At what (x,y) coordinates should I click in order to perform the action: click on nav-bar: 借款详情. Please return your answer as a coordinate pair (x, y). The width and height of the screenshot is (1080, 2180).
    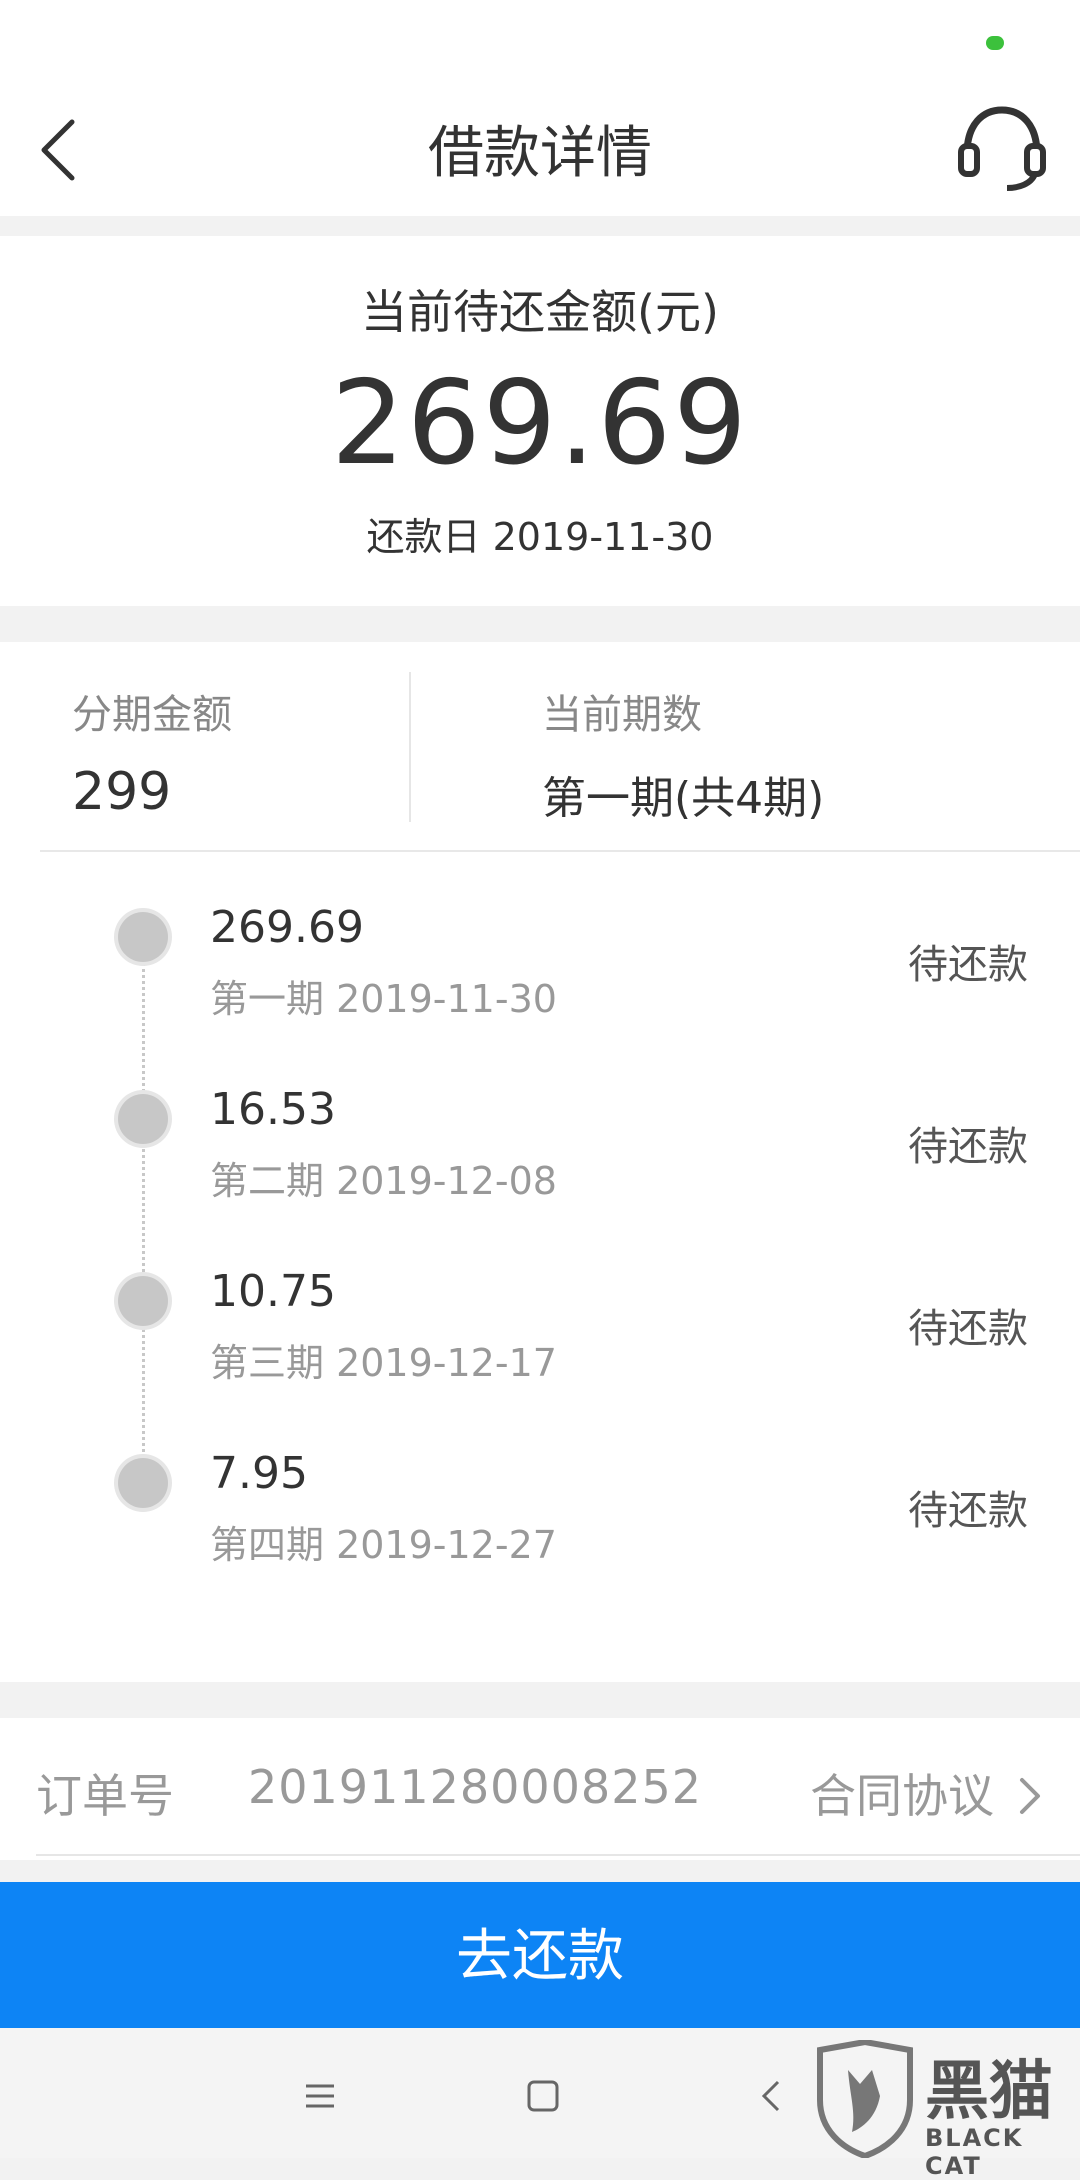
    Looking at the image, I should click on (540, 148).